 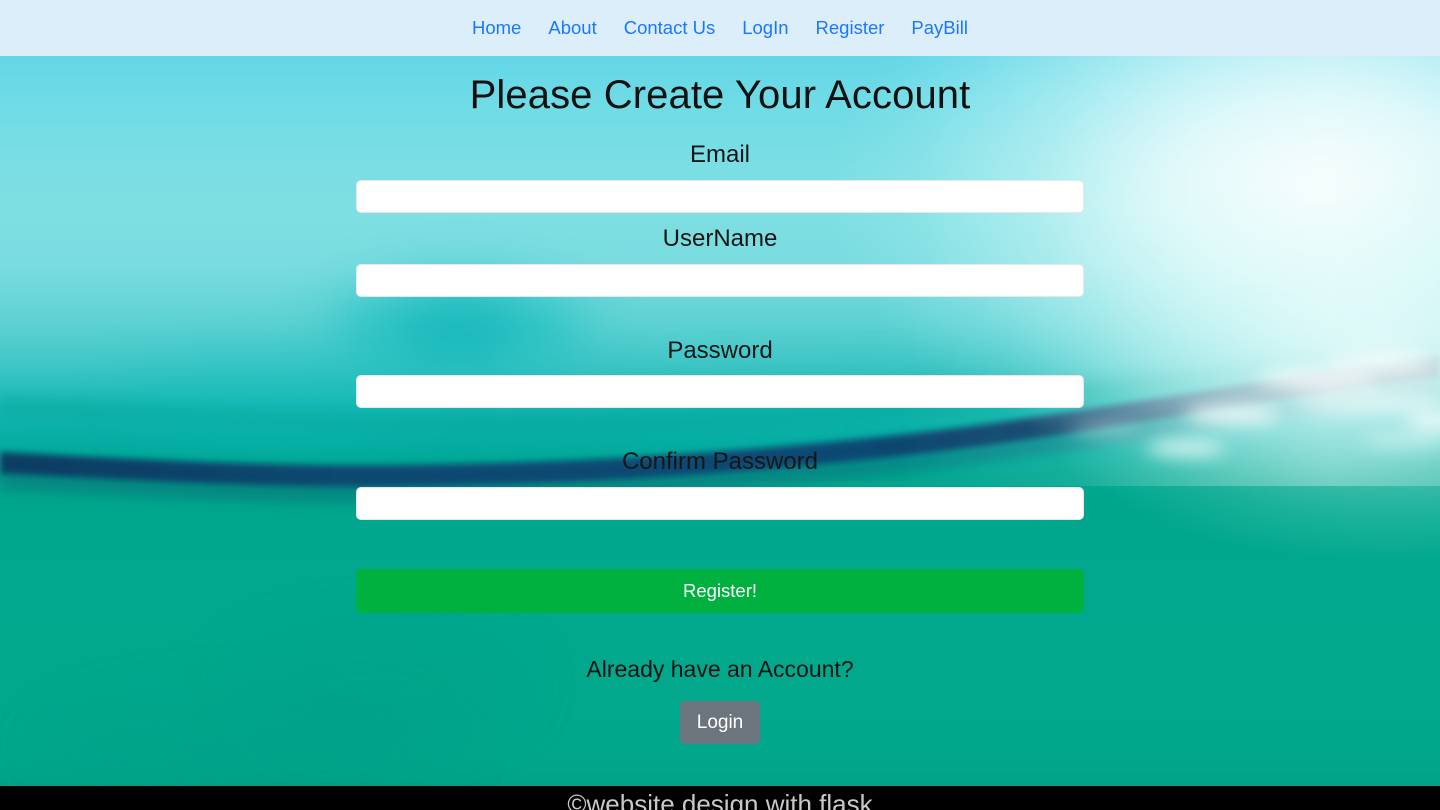 I want to click on nav-link-login: LogIn, so click(x=765, y=28).